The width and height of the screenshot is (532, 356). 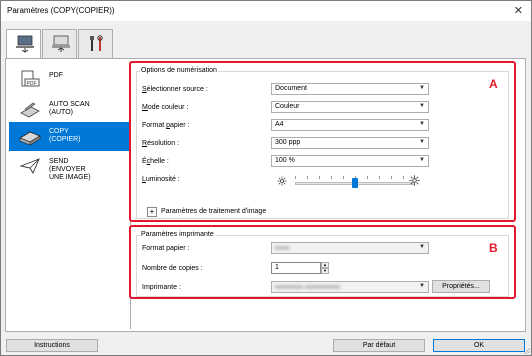 What do you see at coordinates (168, 107) in the screenshot?
I see `color-mode-label-text: ode couleur :` at bounding box center [168, 107].